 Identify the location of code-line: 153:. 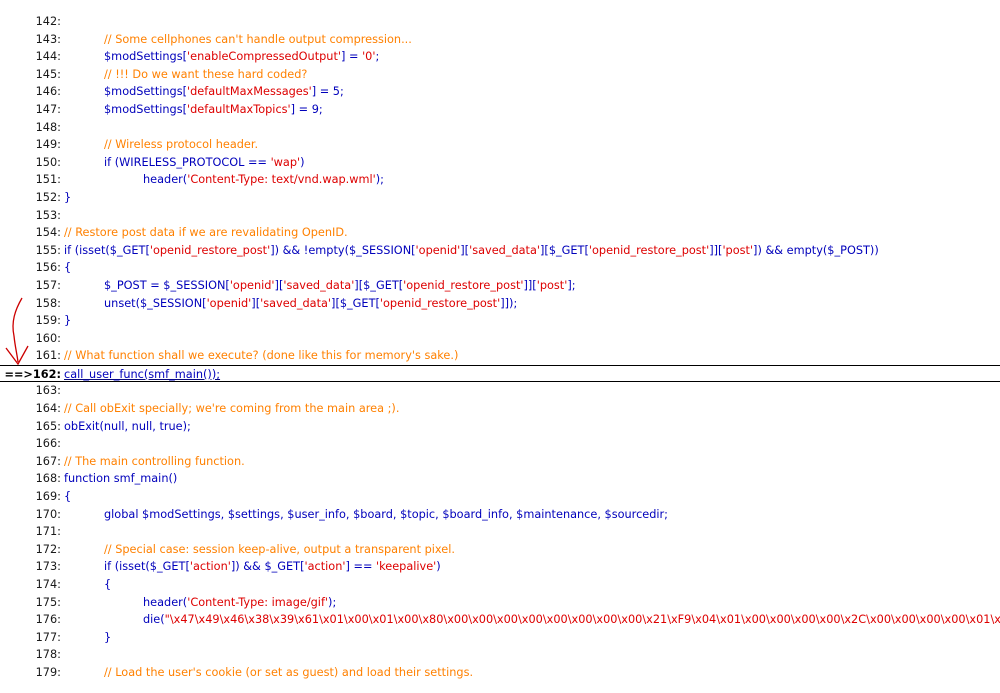
(500, 216).